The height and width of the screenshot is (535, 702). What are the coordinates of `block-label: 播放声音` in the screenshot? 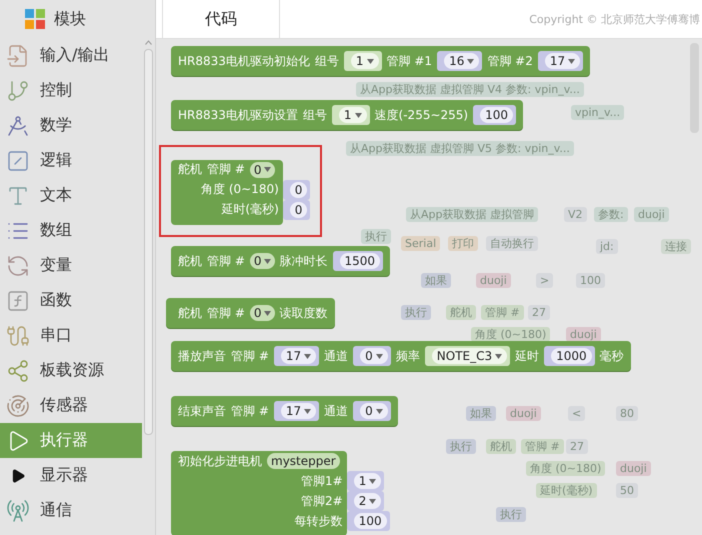 It's located at (202, 356).